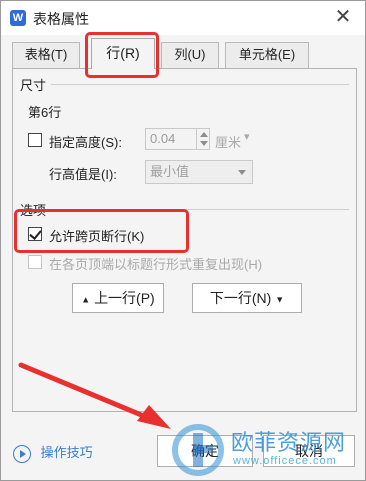 Image resolution: width=366 pixels, height=481 pixels. Describe the element at coordinates (97, 236) in the screenshot. I see `allow-row-break-label: 允许跨页断行(K)` at that location.